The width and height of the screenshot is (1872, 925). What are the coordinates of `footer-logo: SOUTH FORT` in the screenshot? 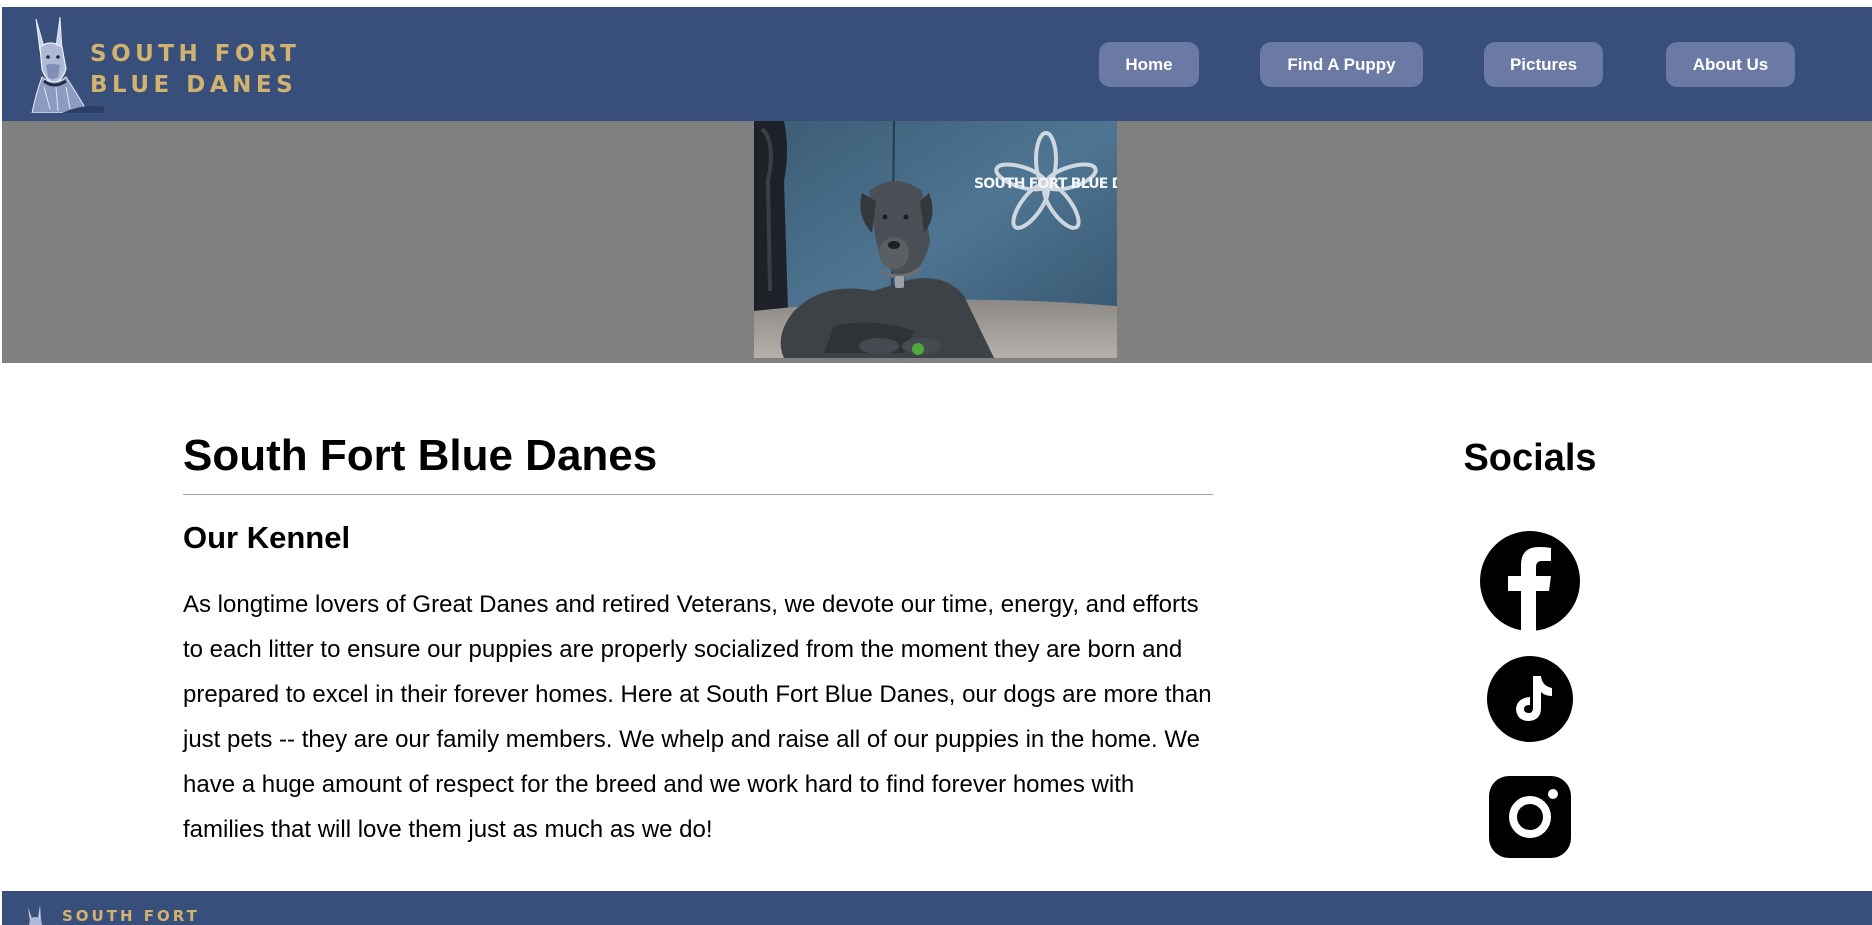 It's located at (110, 915).